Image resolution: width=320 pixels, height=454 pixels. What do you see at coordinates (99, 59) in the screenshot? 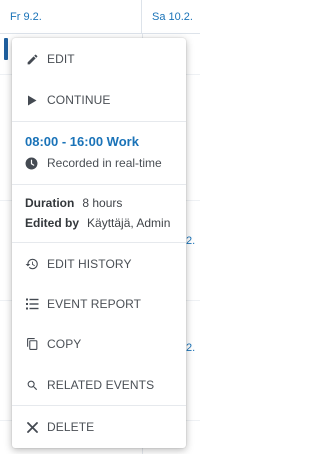
I see `edit-menu-item: EDIT` at bounding box center [99, 59].